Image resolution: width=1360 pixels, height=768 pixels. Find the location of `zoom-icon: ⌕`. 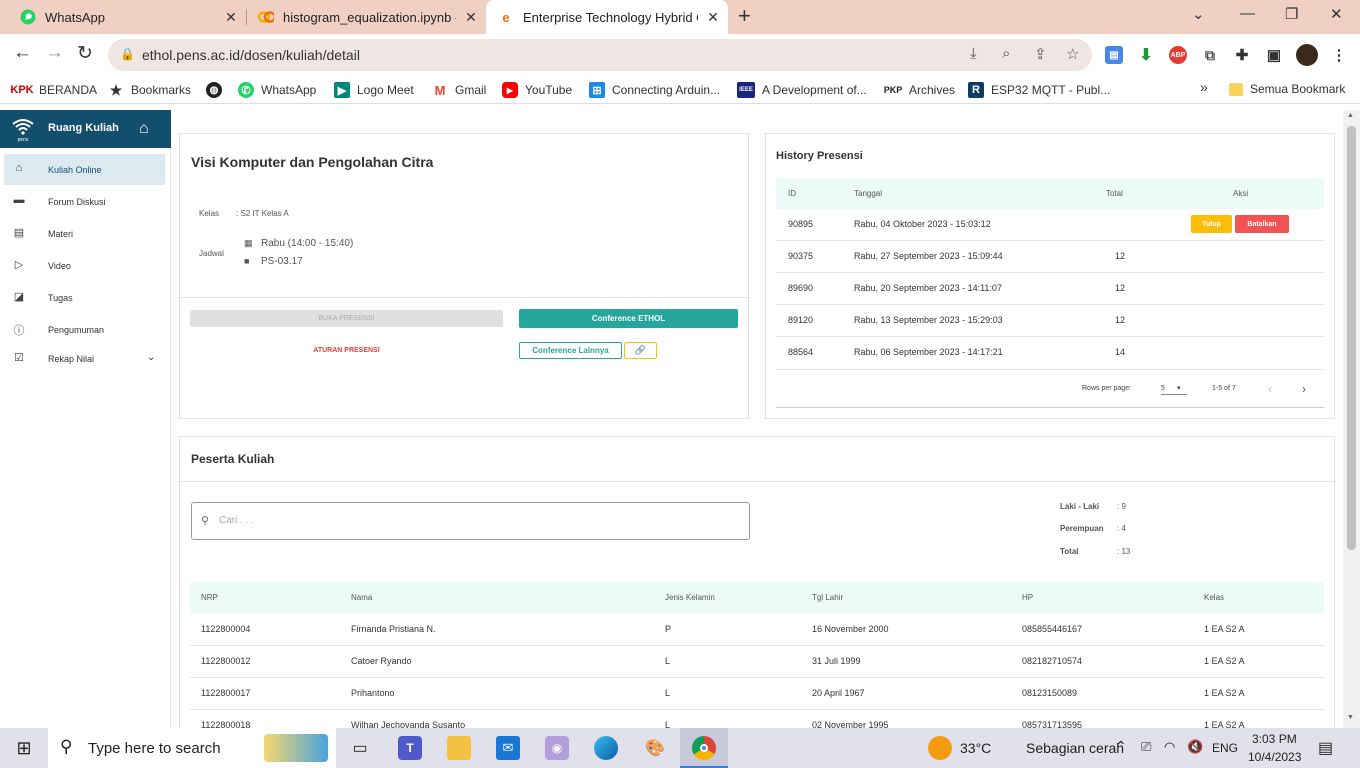

zoom-icon: ⌕ is located at coordinates (1006, 53).